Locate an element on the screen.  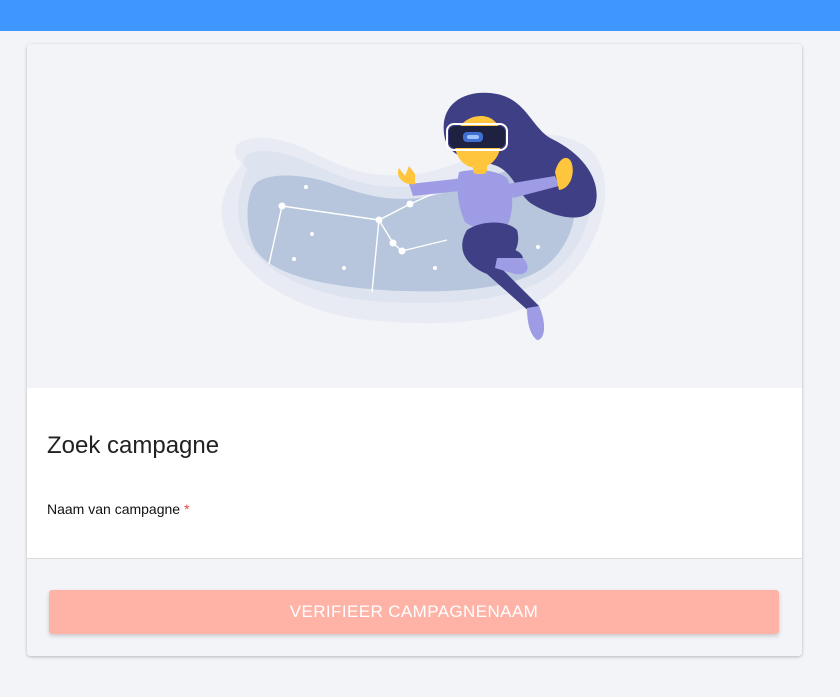
top-app-bar is located at coordinates (420, 15).